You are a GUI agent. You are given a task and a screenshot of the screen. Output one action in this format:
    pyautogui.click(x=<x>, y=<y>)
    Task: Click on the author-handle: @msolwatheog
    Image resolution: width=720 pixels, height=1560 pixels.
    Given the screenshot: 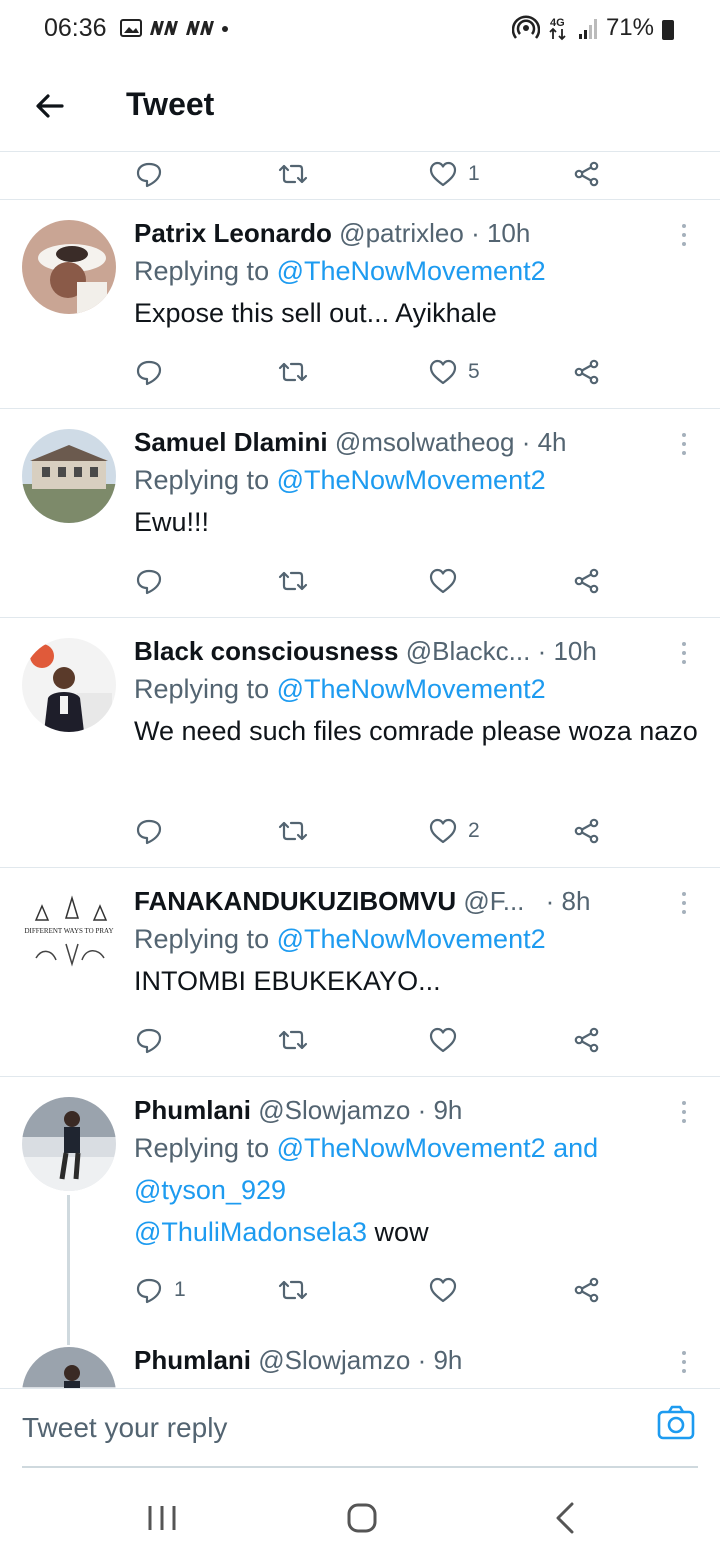 What is the action you would take?
    pyautogui.click(x=425, y=442)
    